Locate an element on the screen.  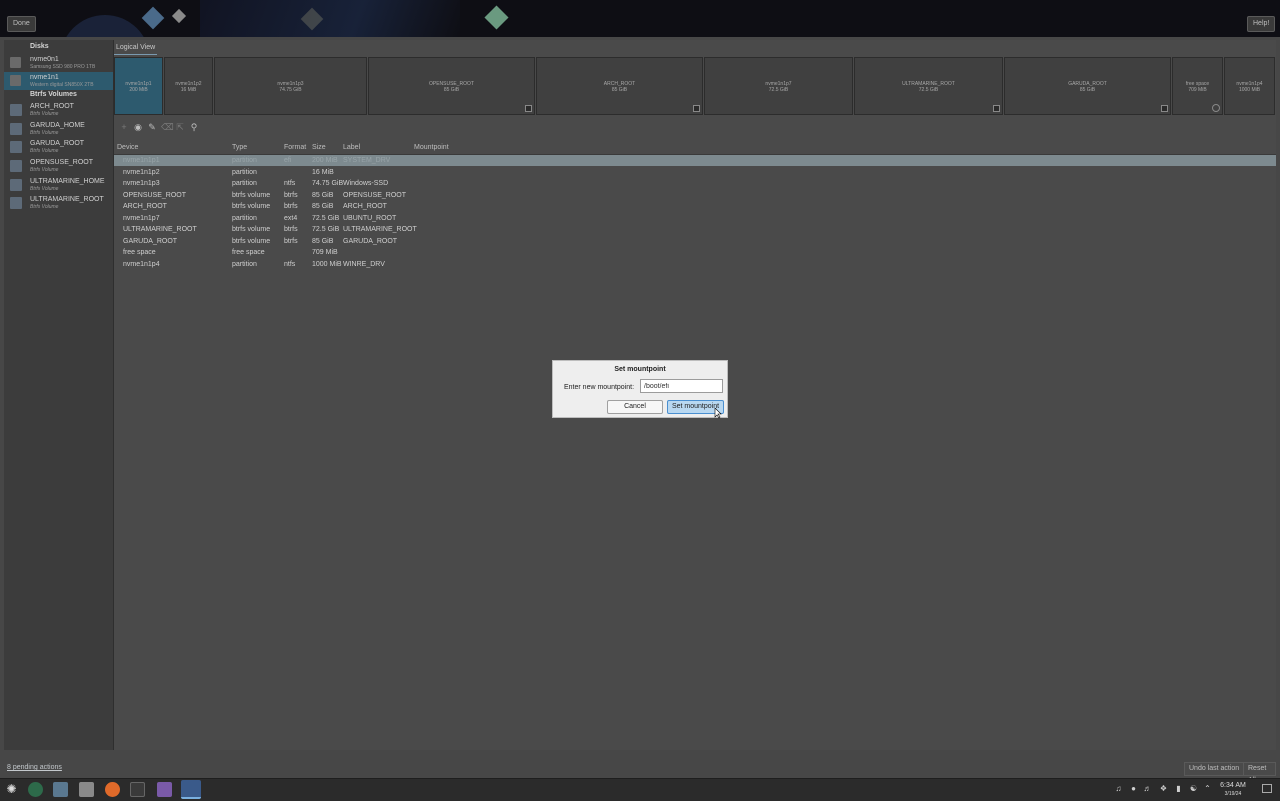
volume-type: Btrfs Volume is located at coordinates (44, 189).